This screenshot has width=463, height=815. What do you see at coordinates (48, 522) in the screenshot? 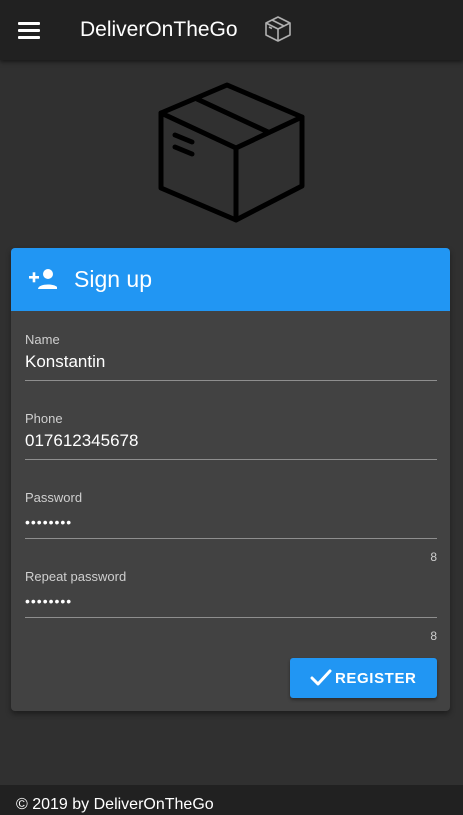
I see `password-value: ••••••••` at bounding box center [48, 522].